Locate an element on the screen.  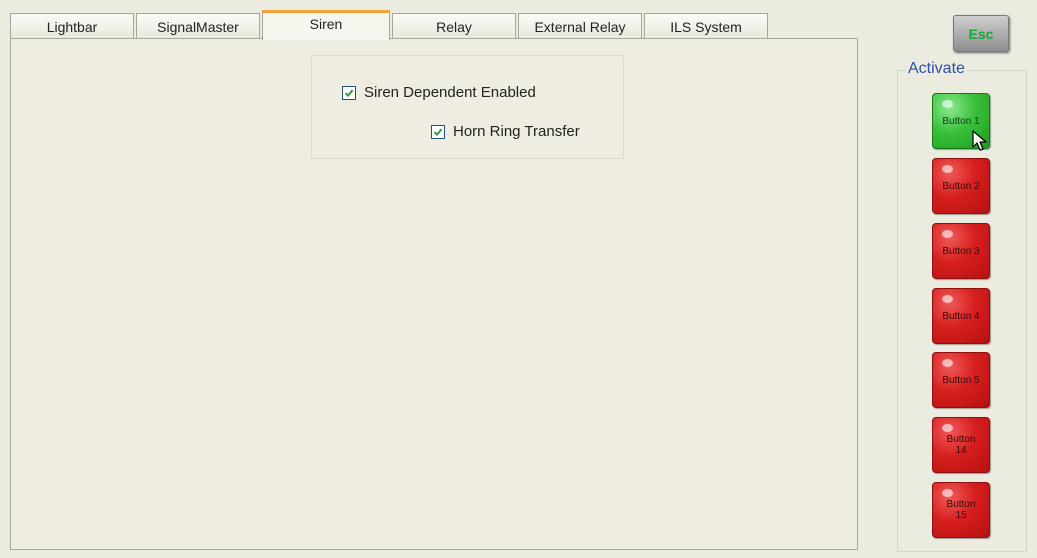
tab-relay: Relay is located at coordinates (454, 26).